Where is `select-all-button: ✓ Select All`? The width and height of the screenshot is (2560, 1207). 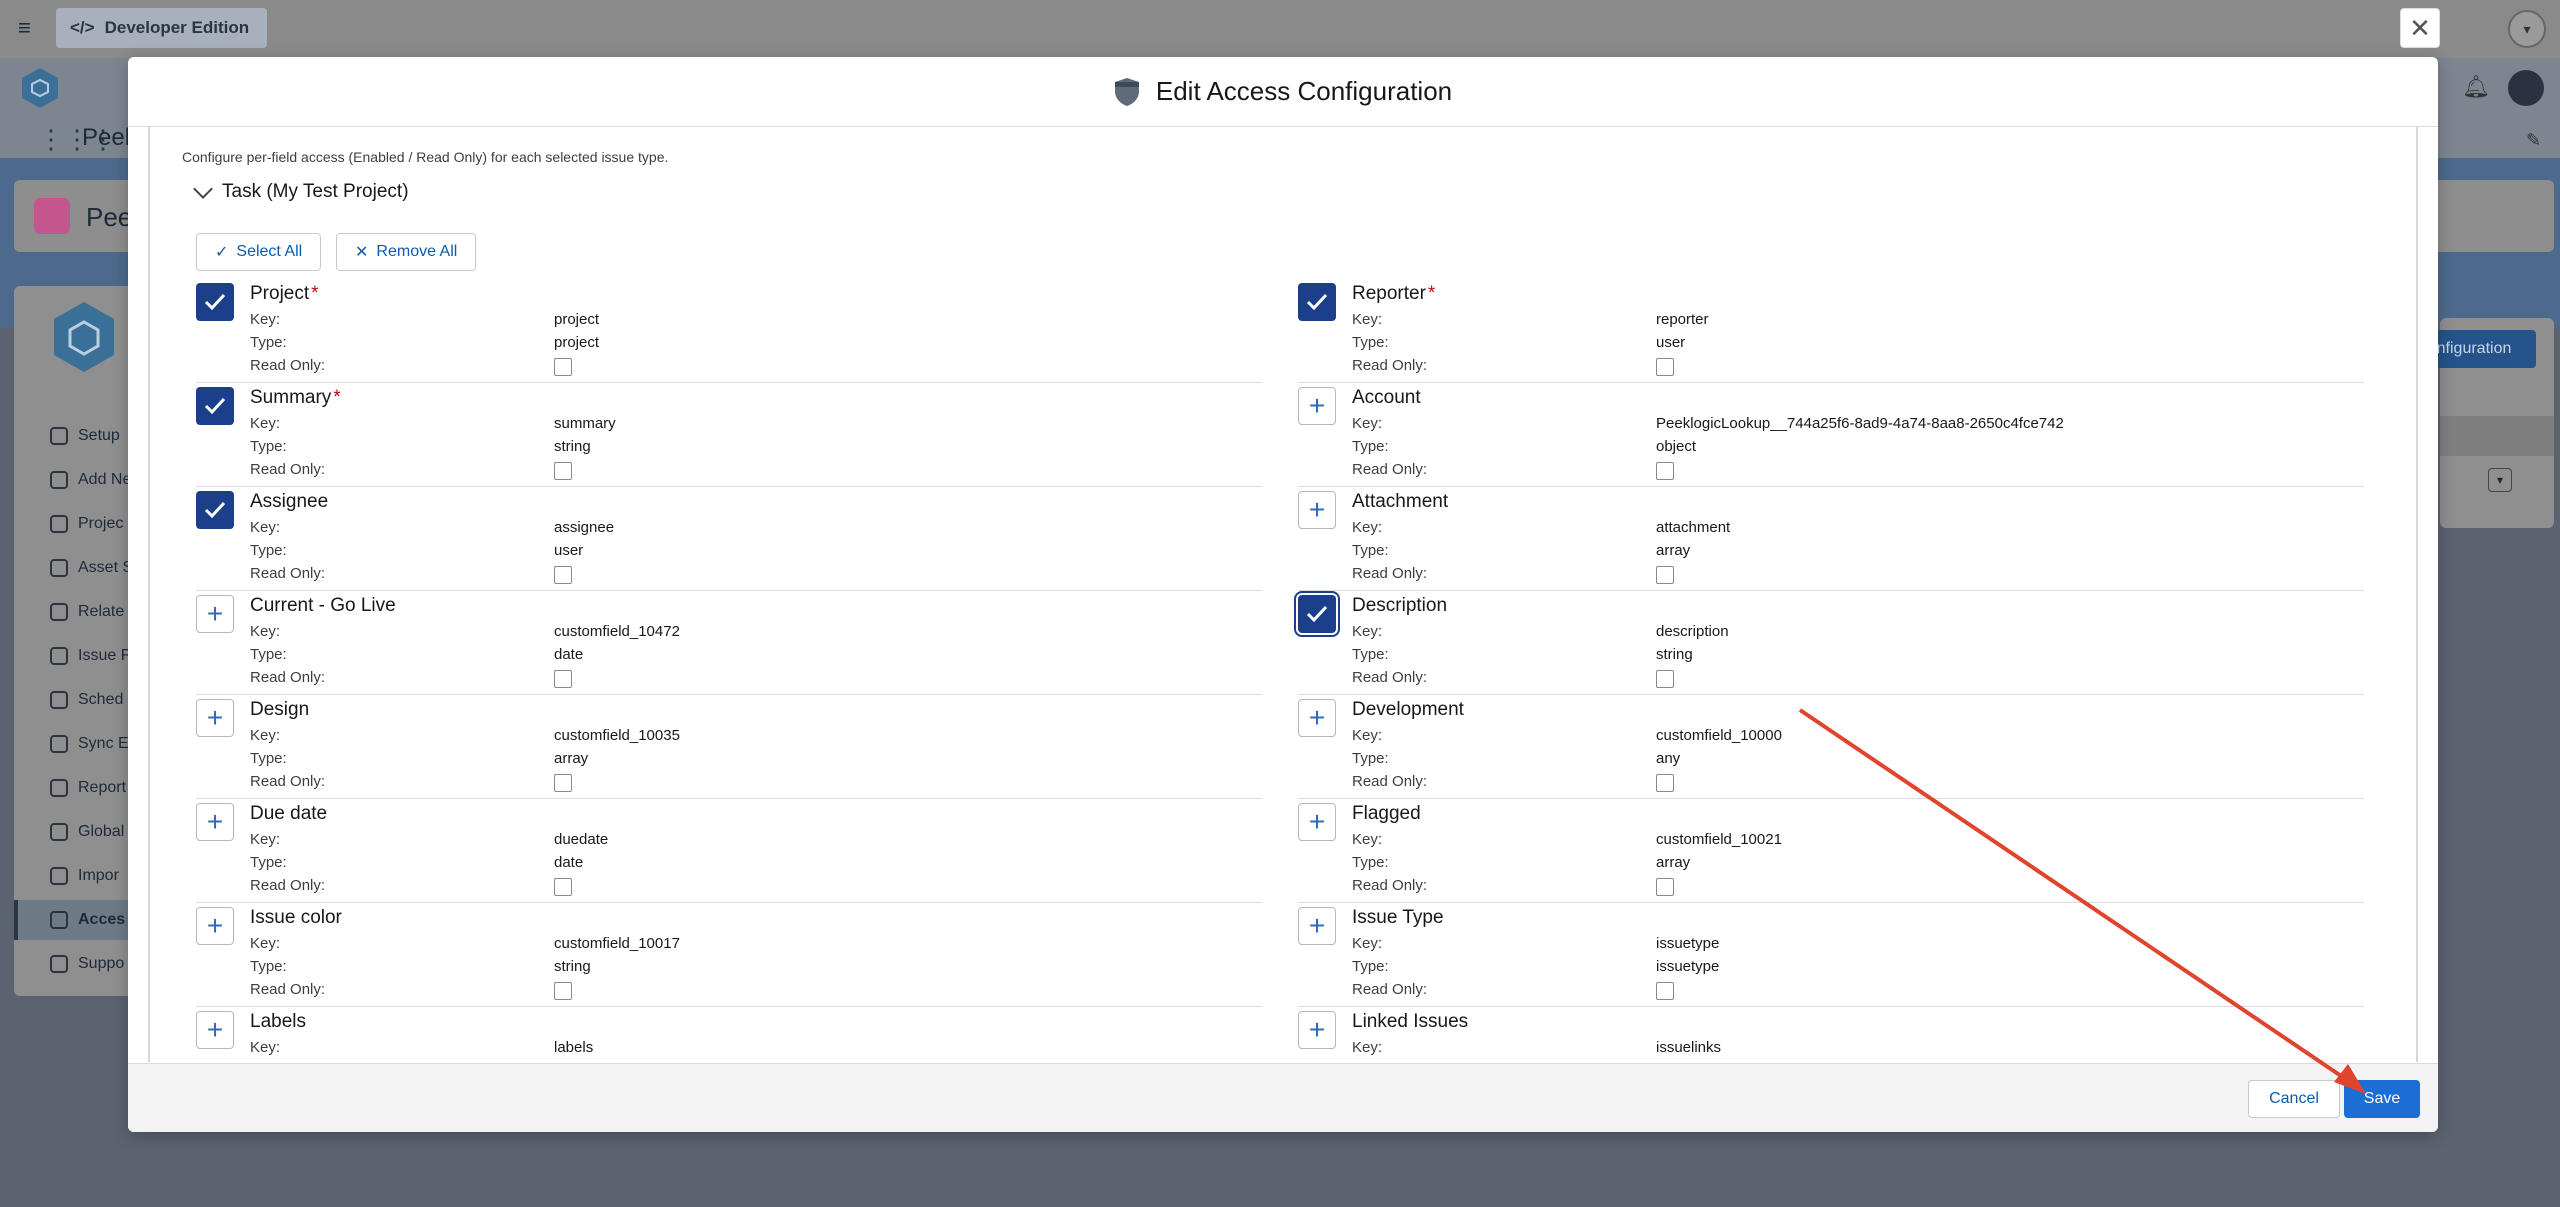 select-all-button: ✓ Select All is located at coordinates (259, 252).